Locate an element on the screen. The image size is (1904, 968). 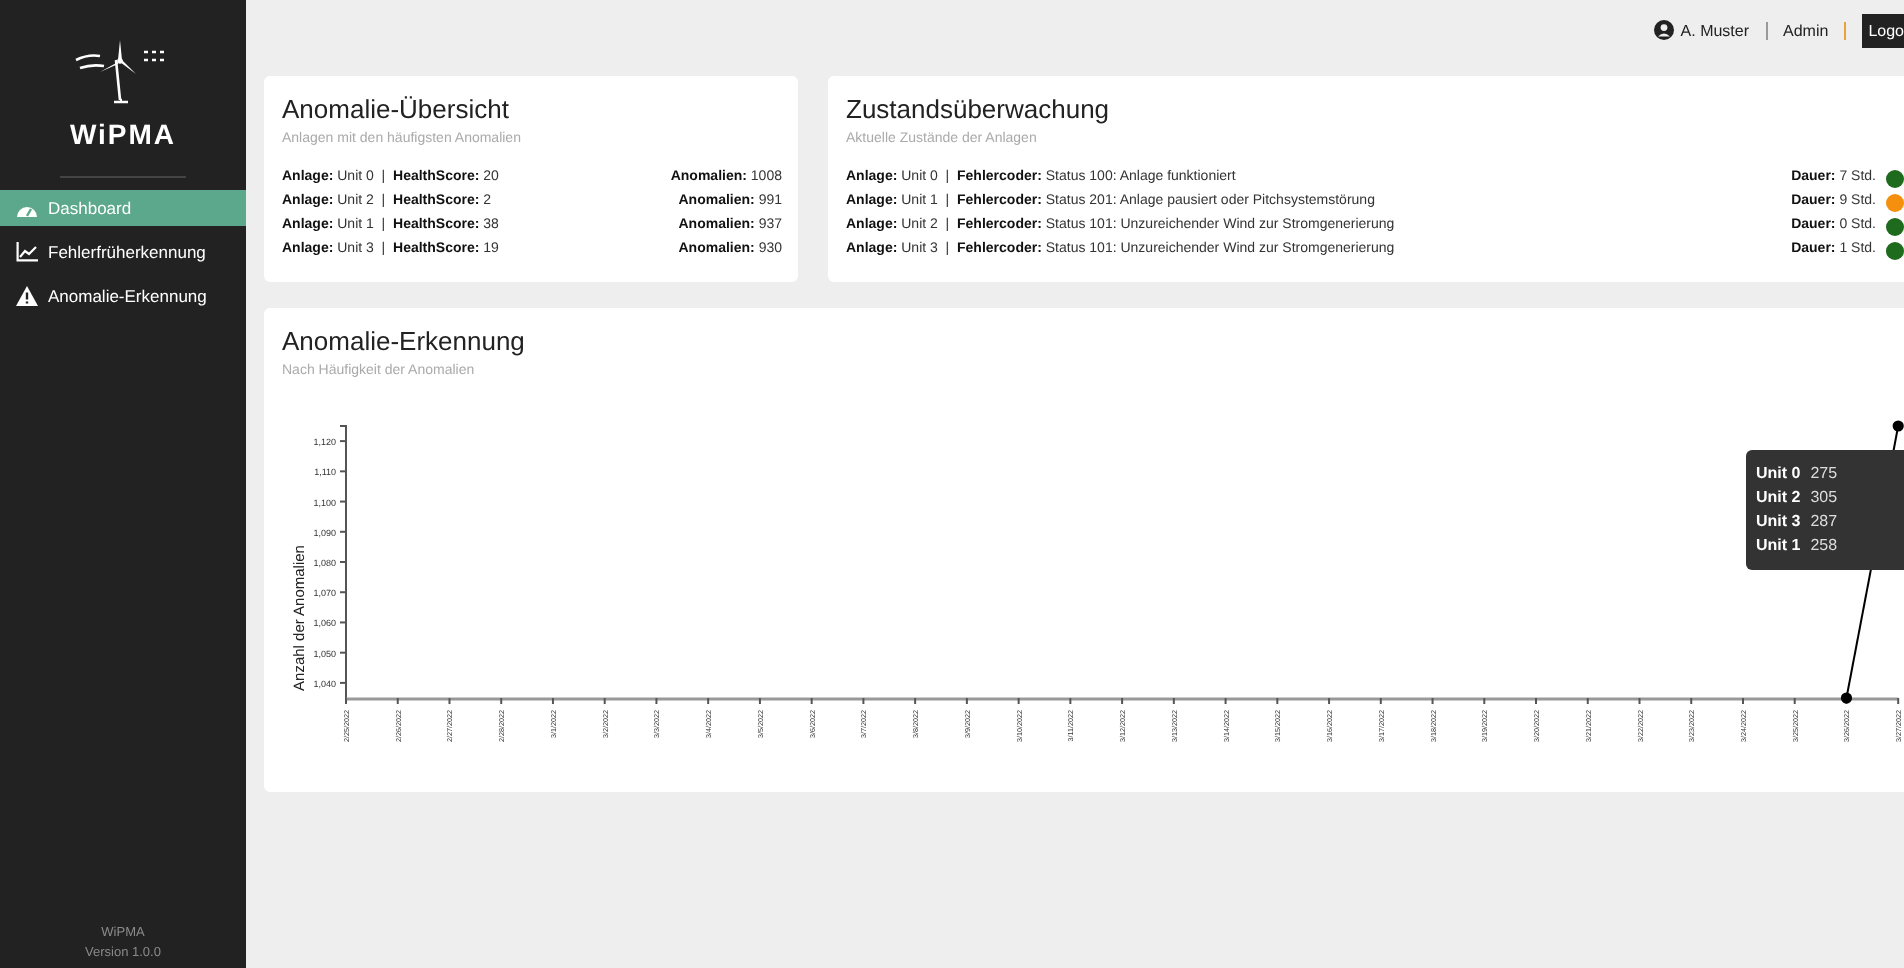
line-chart-icon is located at coordinates (27, 252).